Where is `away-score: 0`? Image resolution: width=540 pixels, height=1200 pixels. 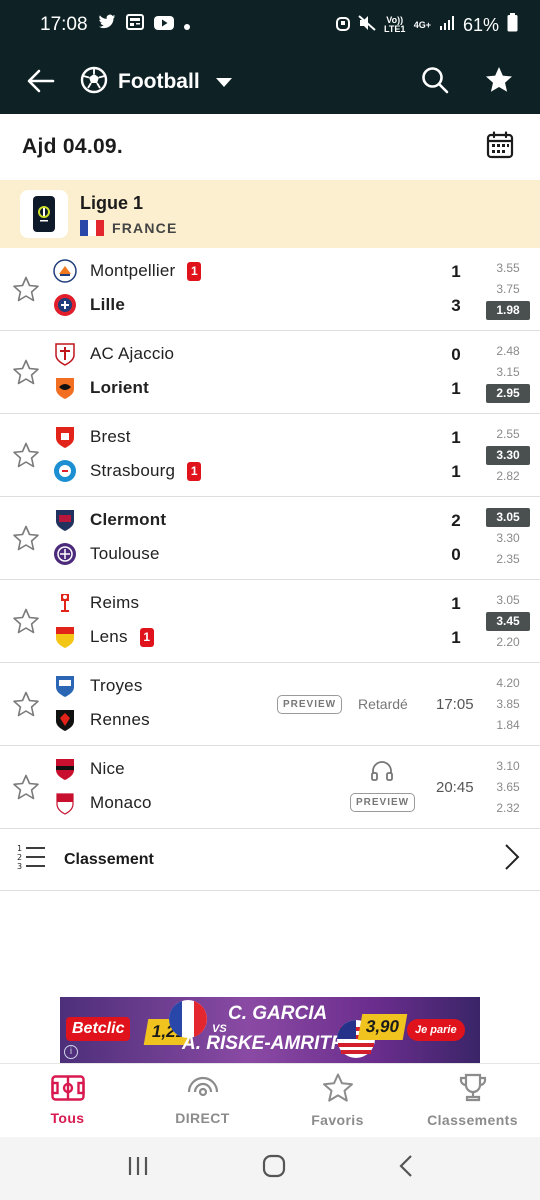 away-score: 0 is located at coordinates (456, 554).